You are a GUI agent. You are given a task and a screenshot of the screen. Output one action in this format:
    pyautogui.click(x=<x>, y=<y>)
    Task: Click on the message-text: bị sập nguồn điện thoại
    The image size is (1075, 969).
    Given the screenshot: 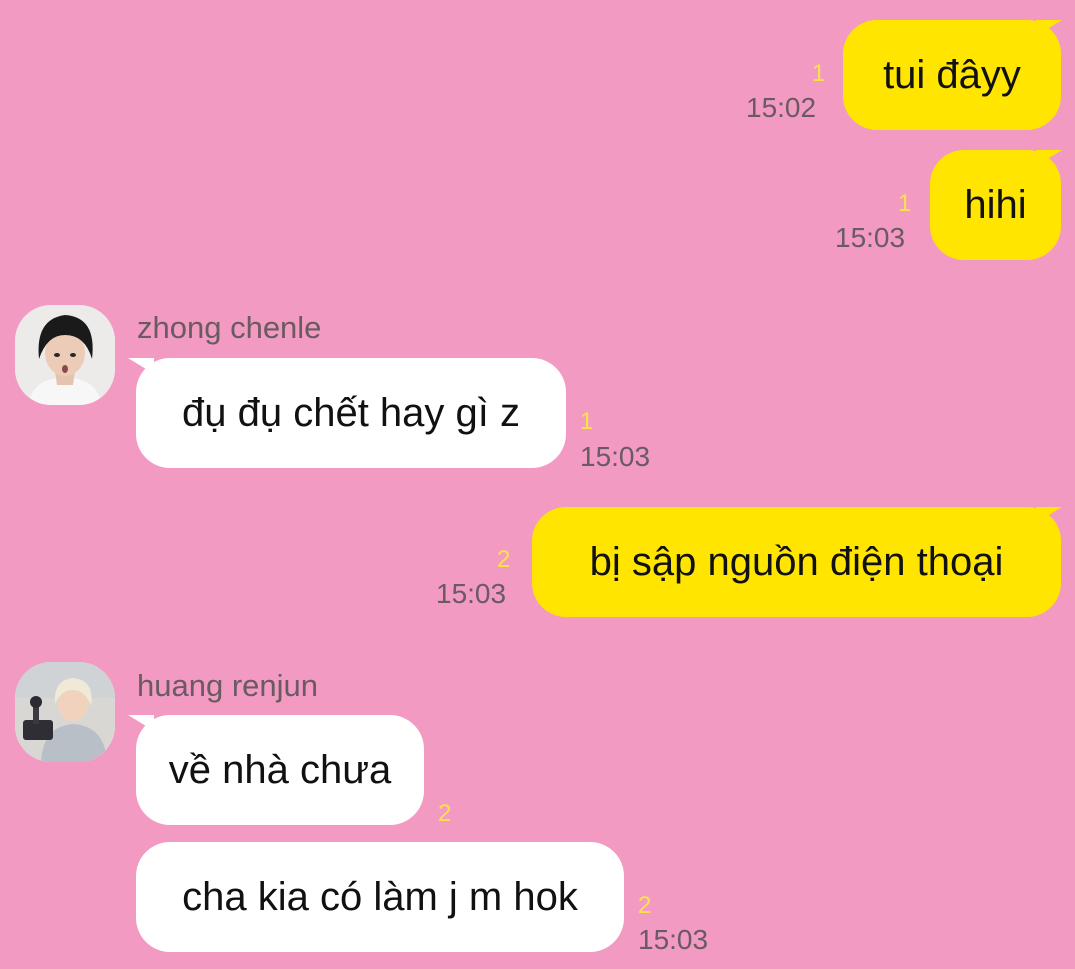 What is the action you would take?
    pyautogui.click(x=796, y=562)
    